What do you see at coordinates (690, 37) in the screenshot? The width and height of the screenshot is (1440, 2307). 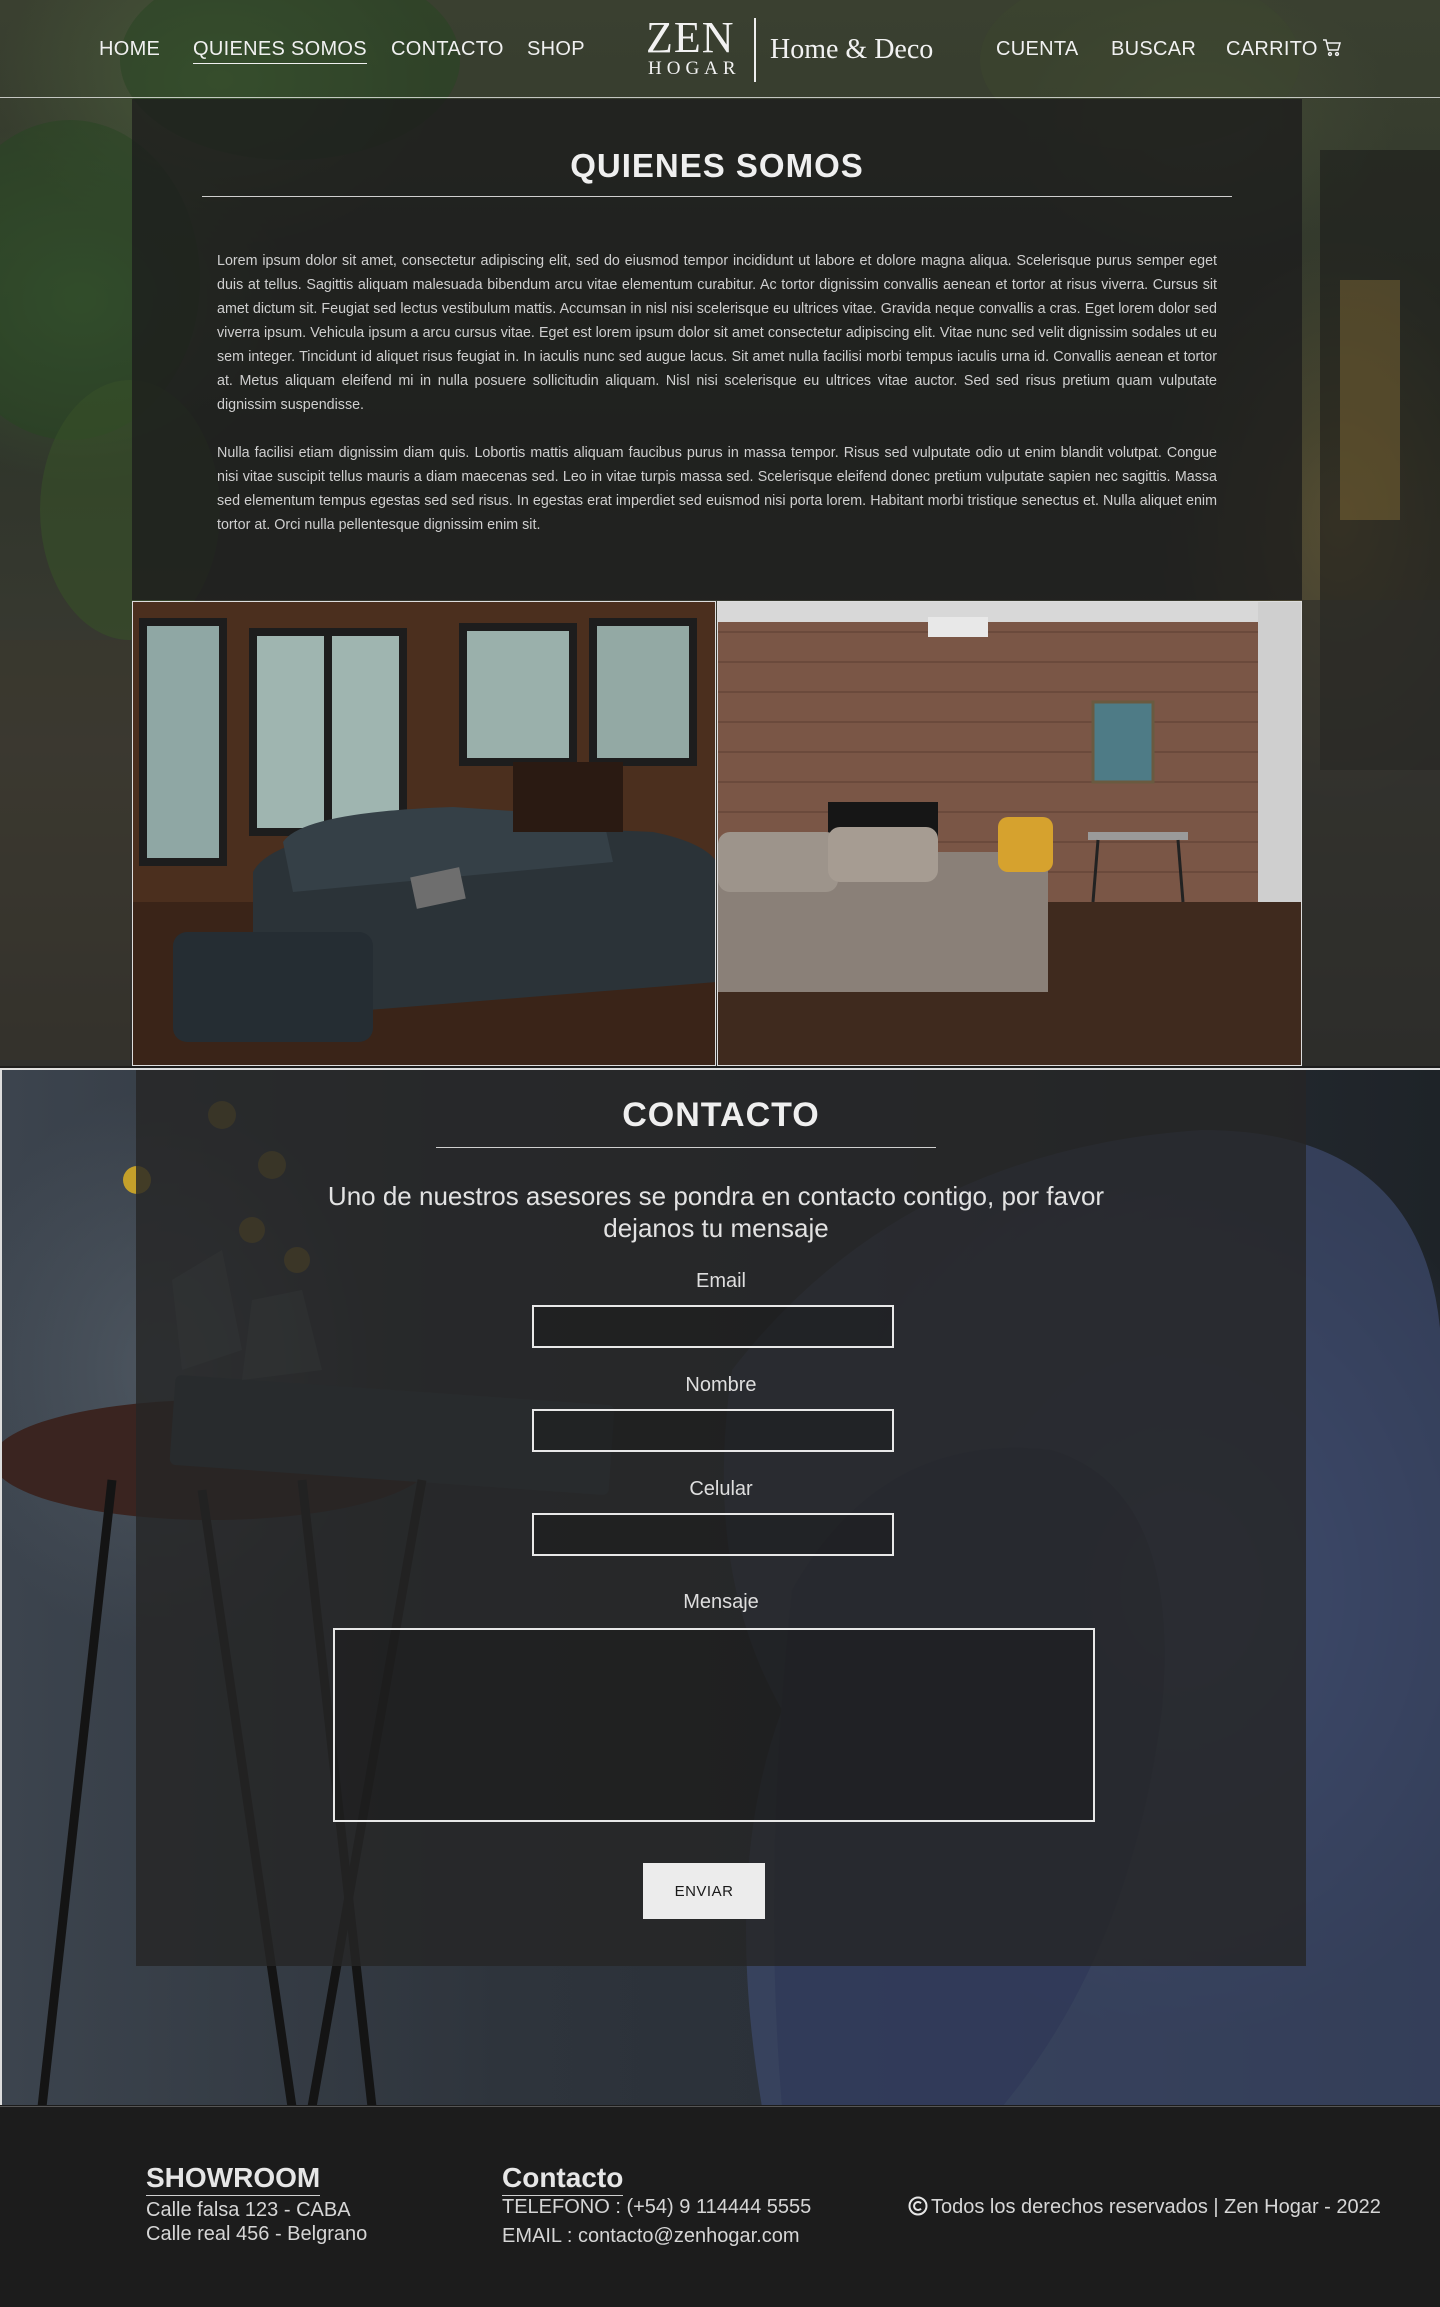 I see `logo-zen: ZEN` at bounding box center [690, 37].